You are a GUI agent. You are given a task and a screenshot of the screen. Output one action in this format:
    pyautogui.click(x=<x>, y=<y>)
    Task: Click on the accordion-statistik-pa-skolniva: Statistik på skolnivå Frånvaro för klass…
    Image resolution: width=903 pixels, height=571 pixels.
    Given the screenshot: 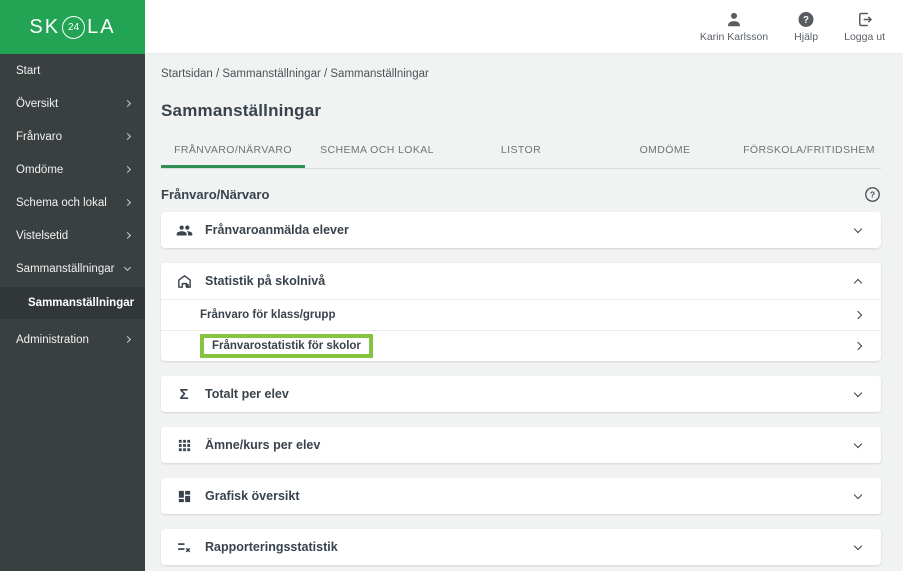 What is the action you would take?
    pyautogui.click(x=521, y=312)
    